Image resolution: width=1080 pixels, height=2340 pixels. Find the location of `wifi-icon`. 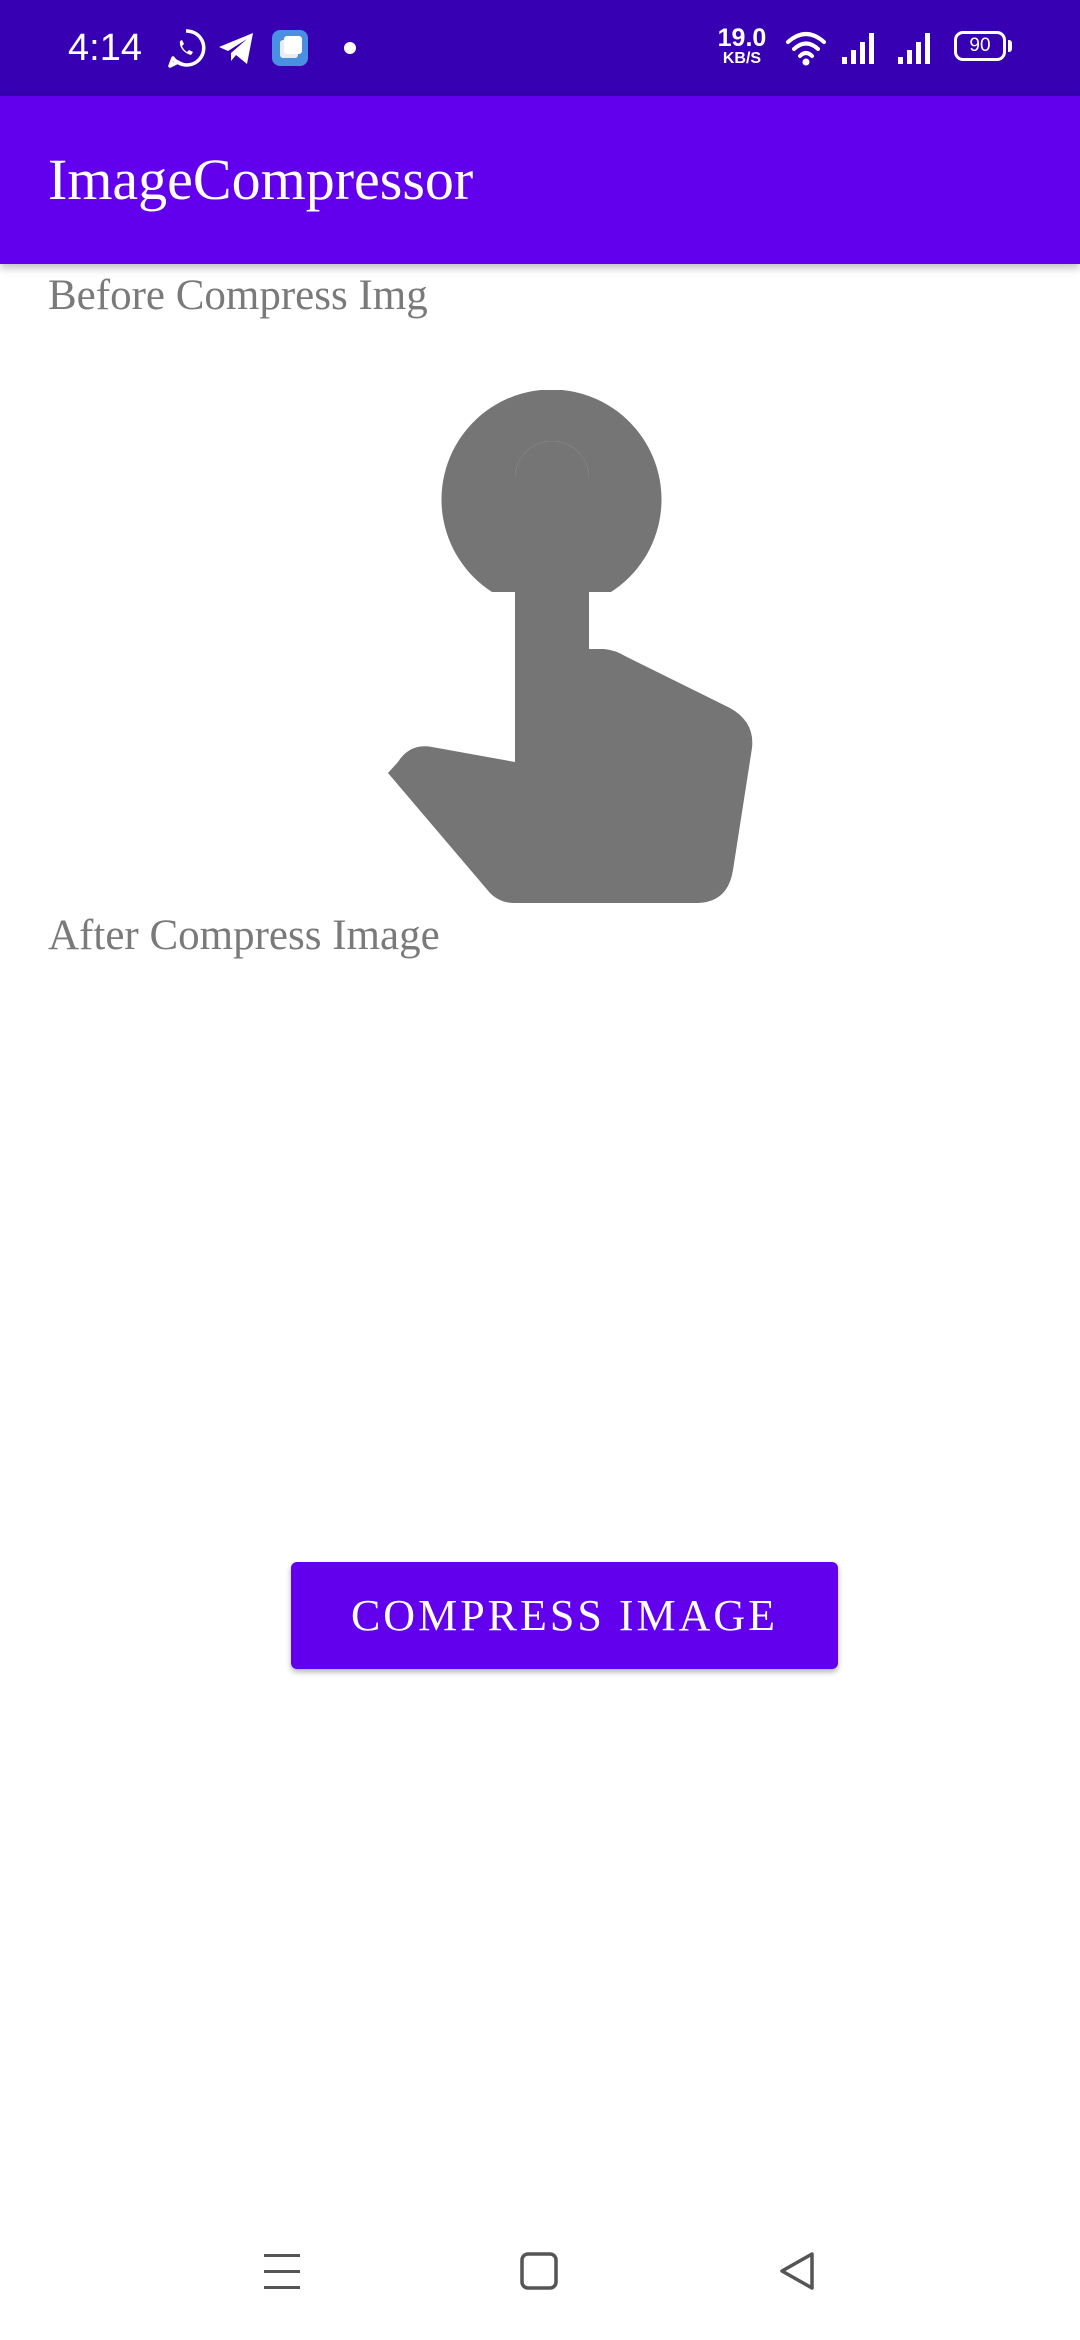

wifi-icon is located at coordinates (806, 49).